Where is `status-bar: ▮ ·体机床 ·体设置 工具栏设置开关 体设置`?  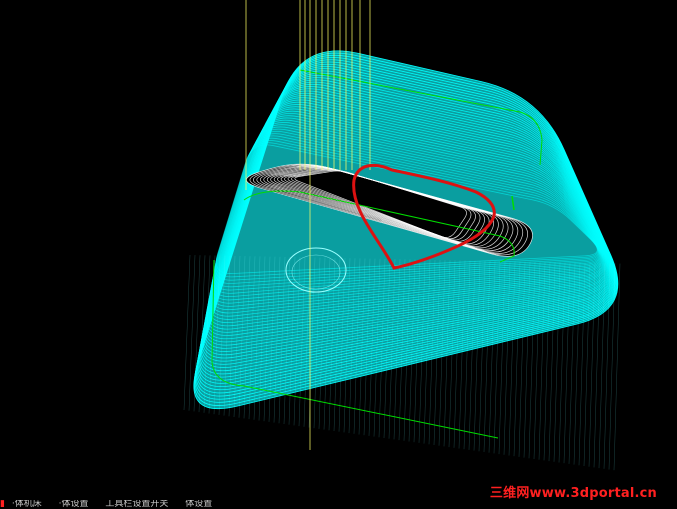
status-bar: ▮ ·体机床 ·体设置 工具栏设置开关 体设置 is located at coordinates (220, 504).